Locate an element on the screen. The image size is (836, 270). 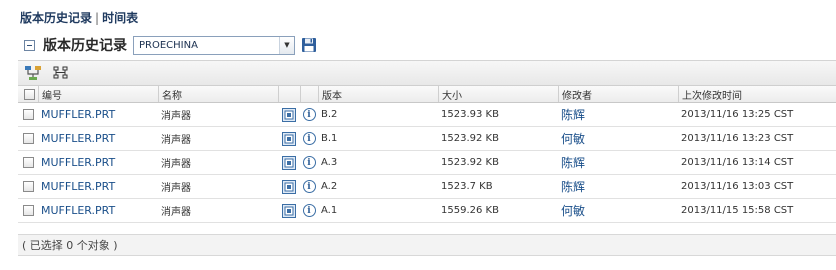
select-all-checkbox is located at coordinates (29, 94).